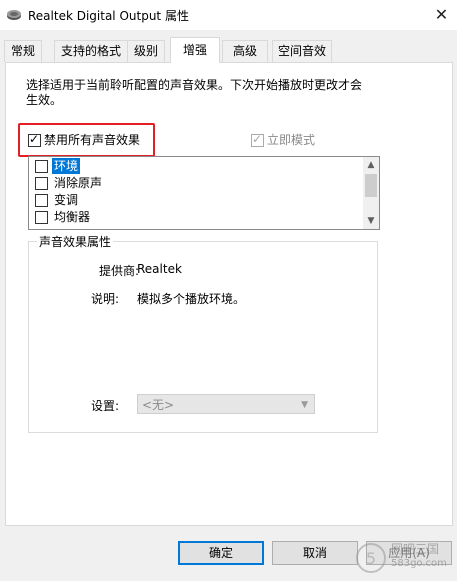 The width and height of the screenshot is (457, 581). I want to click on tab-spatial-sound: 空间音效, so click(302, 51).